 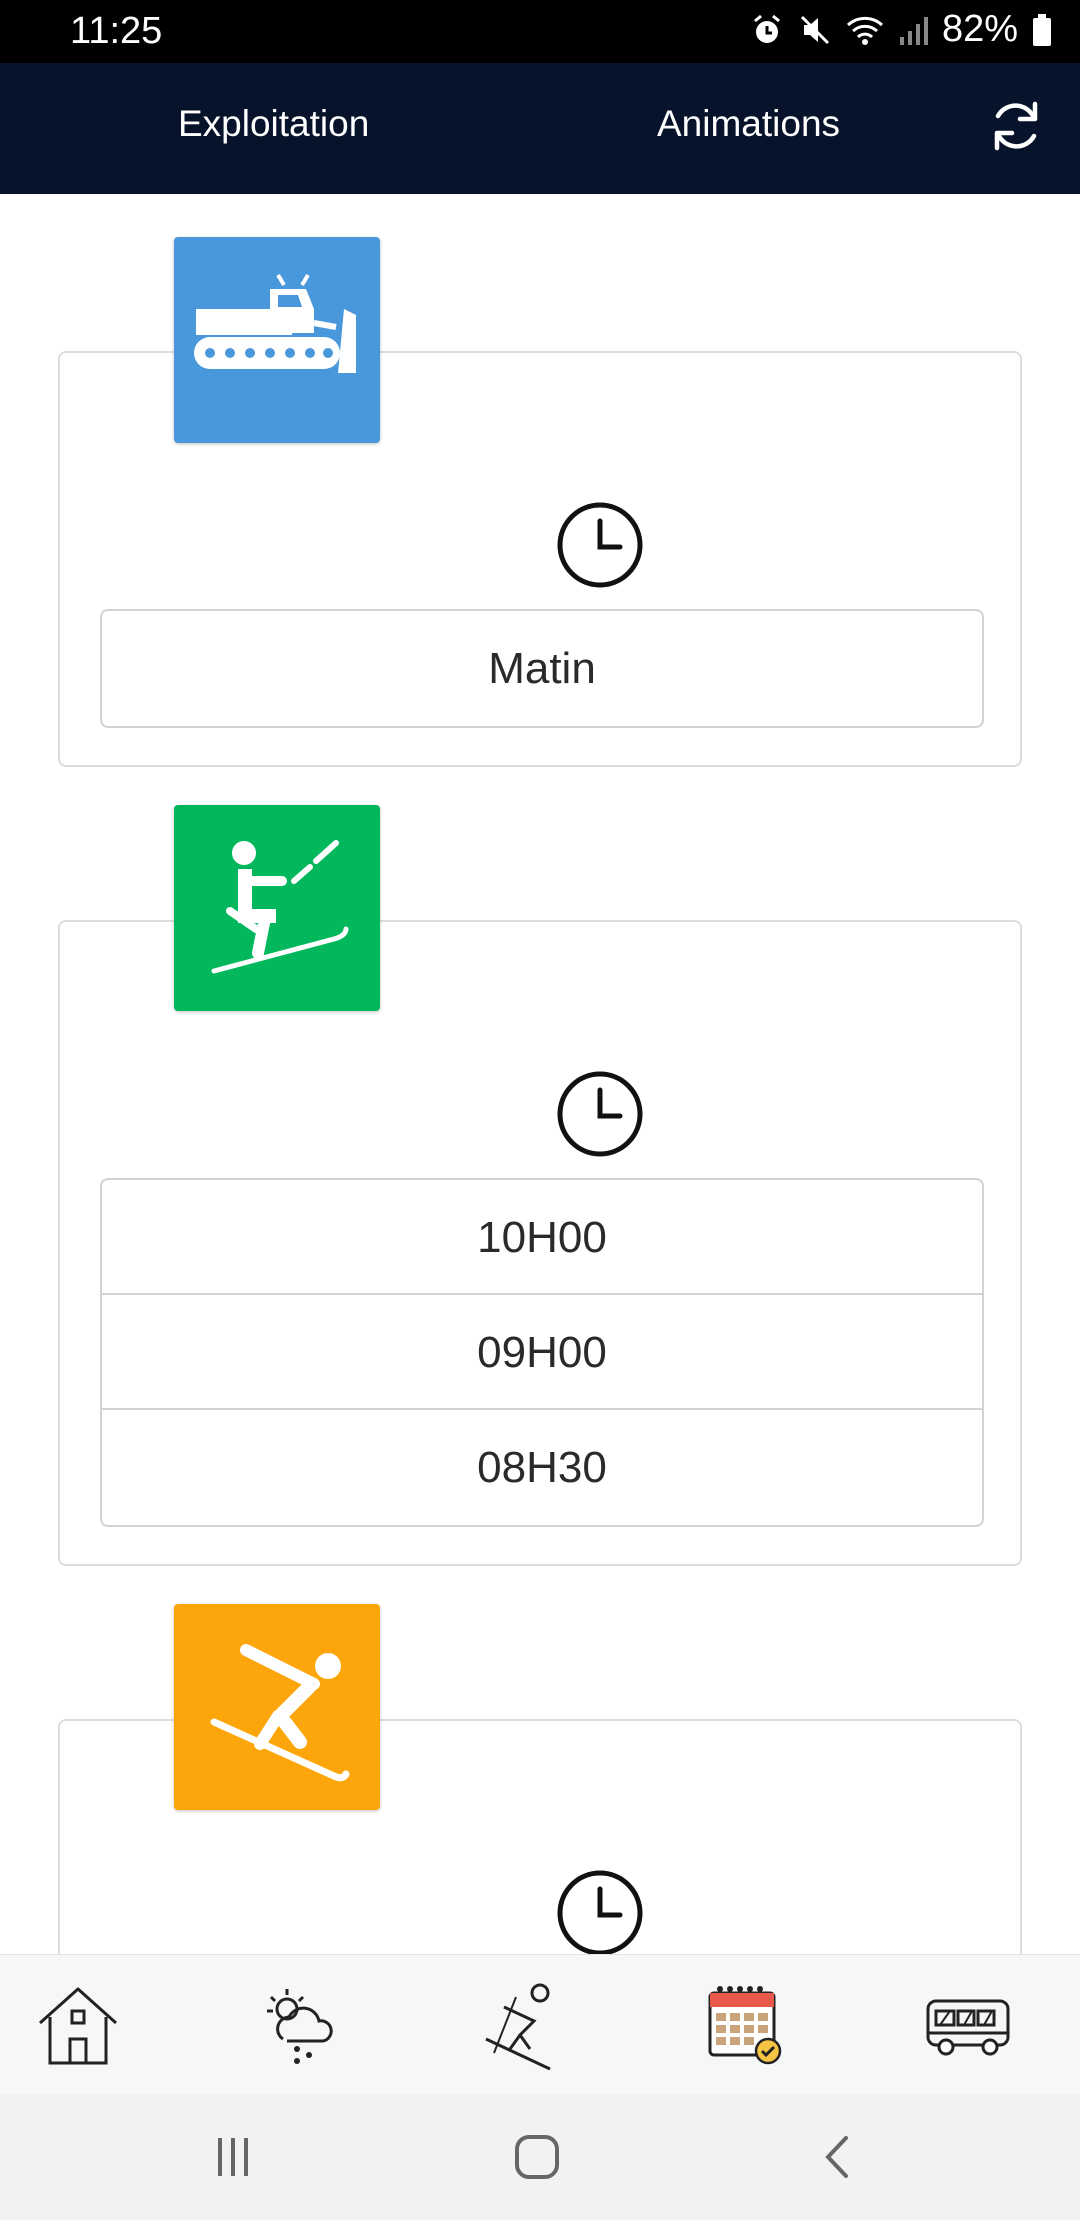 What do you see at coordinates (744, 2025) in the screenshot?
I see `calendar-icon` at bounding box center [744, 2025].